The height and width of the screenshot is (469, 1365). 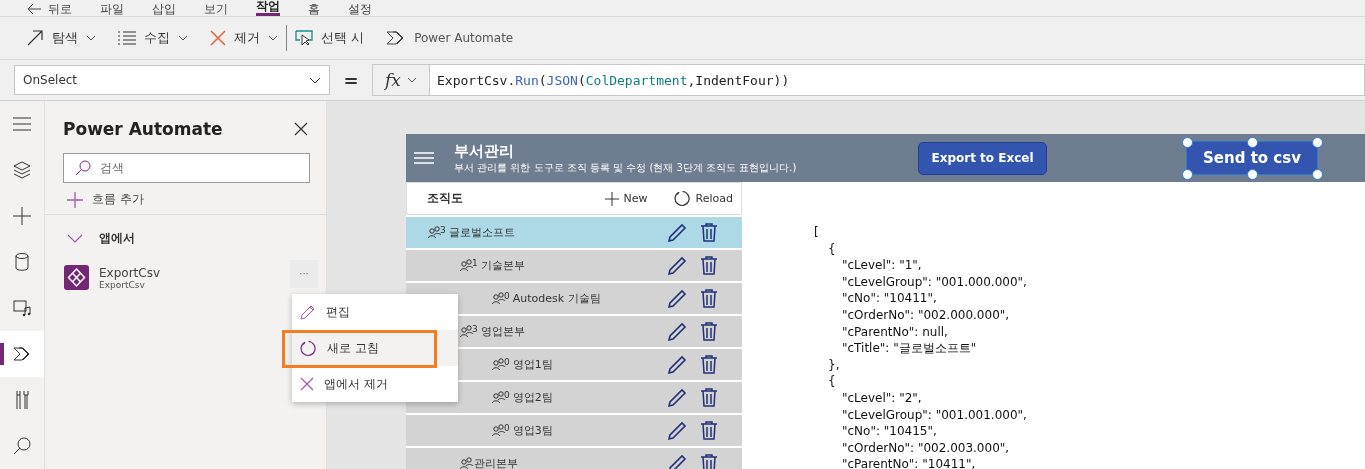 What do you see at coordinates (127, 38) in the screenshot?
I see `list-icon` at bounding box center [127, 38].